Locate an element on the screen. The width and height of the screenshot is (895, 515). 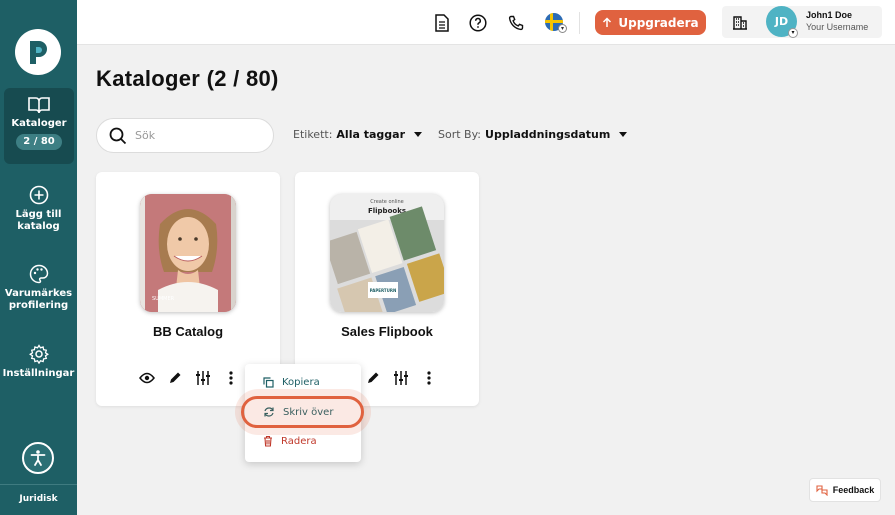
sidebar-item-add-catalog: Lägg till katalog is located at coordinates (38, 209).